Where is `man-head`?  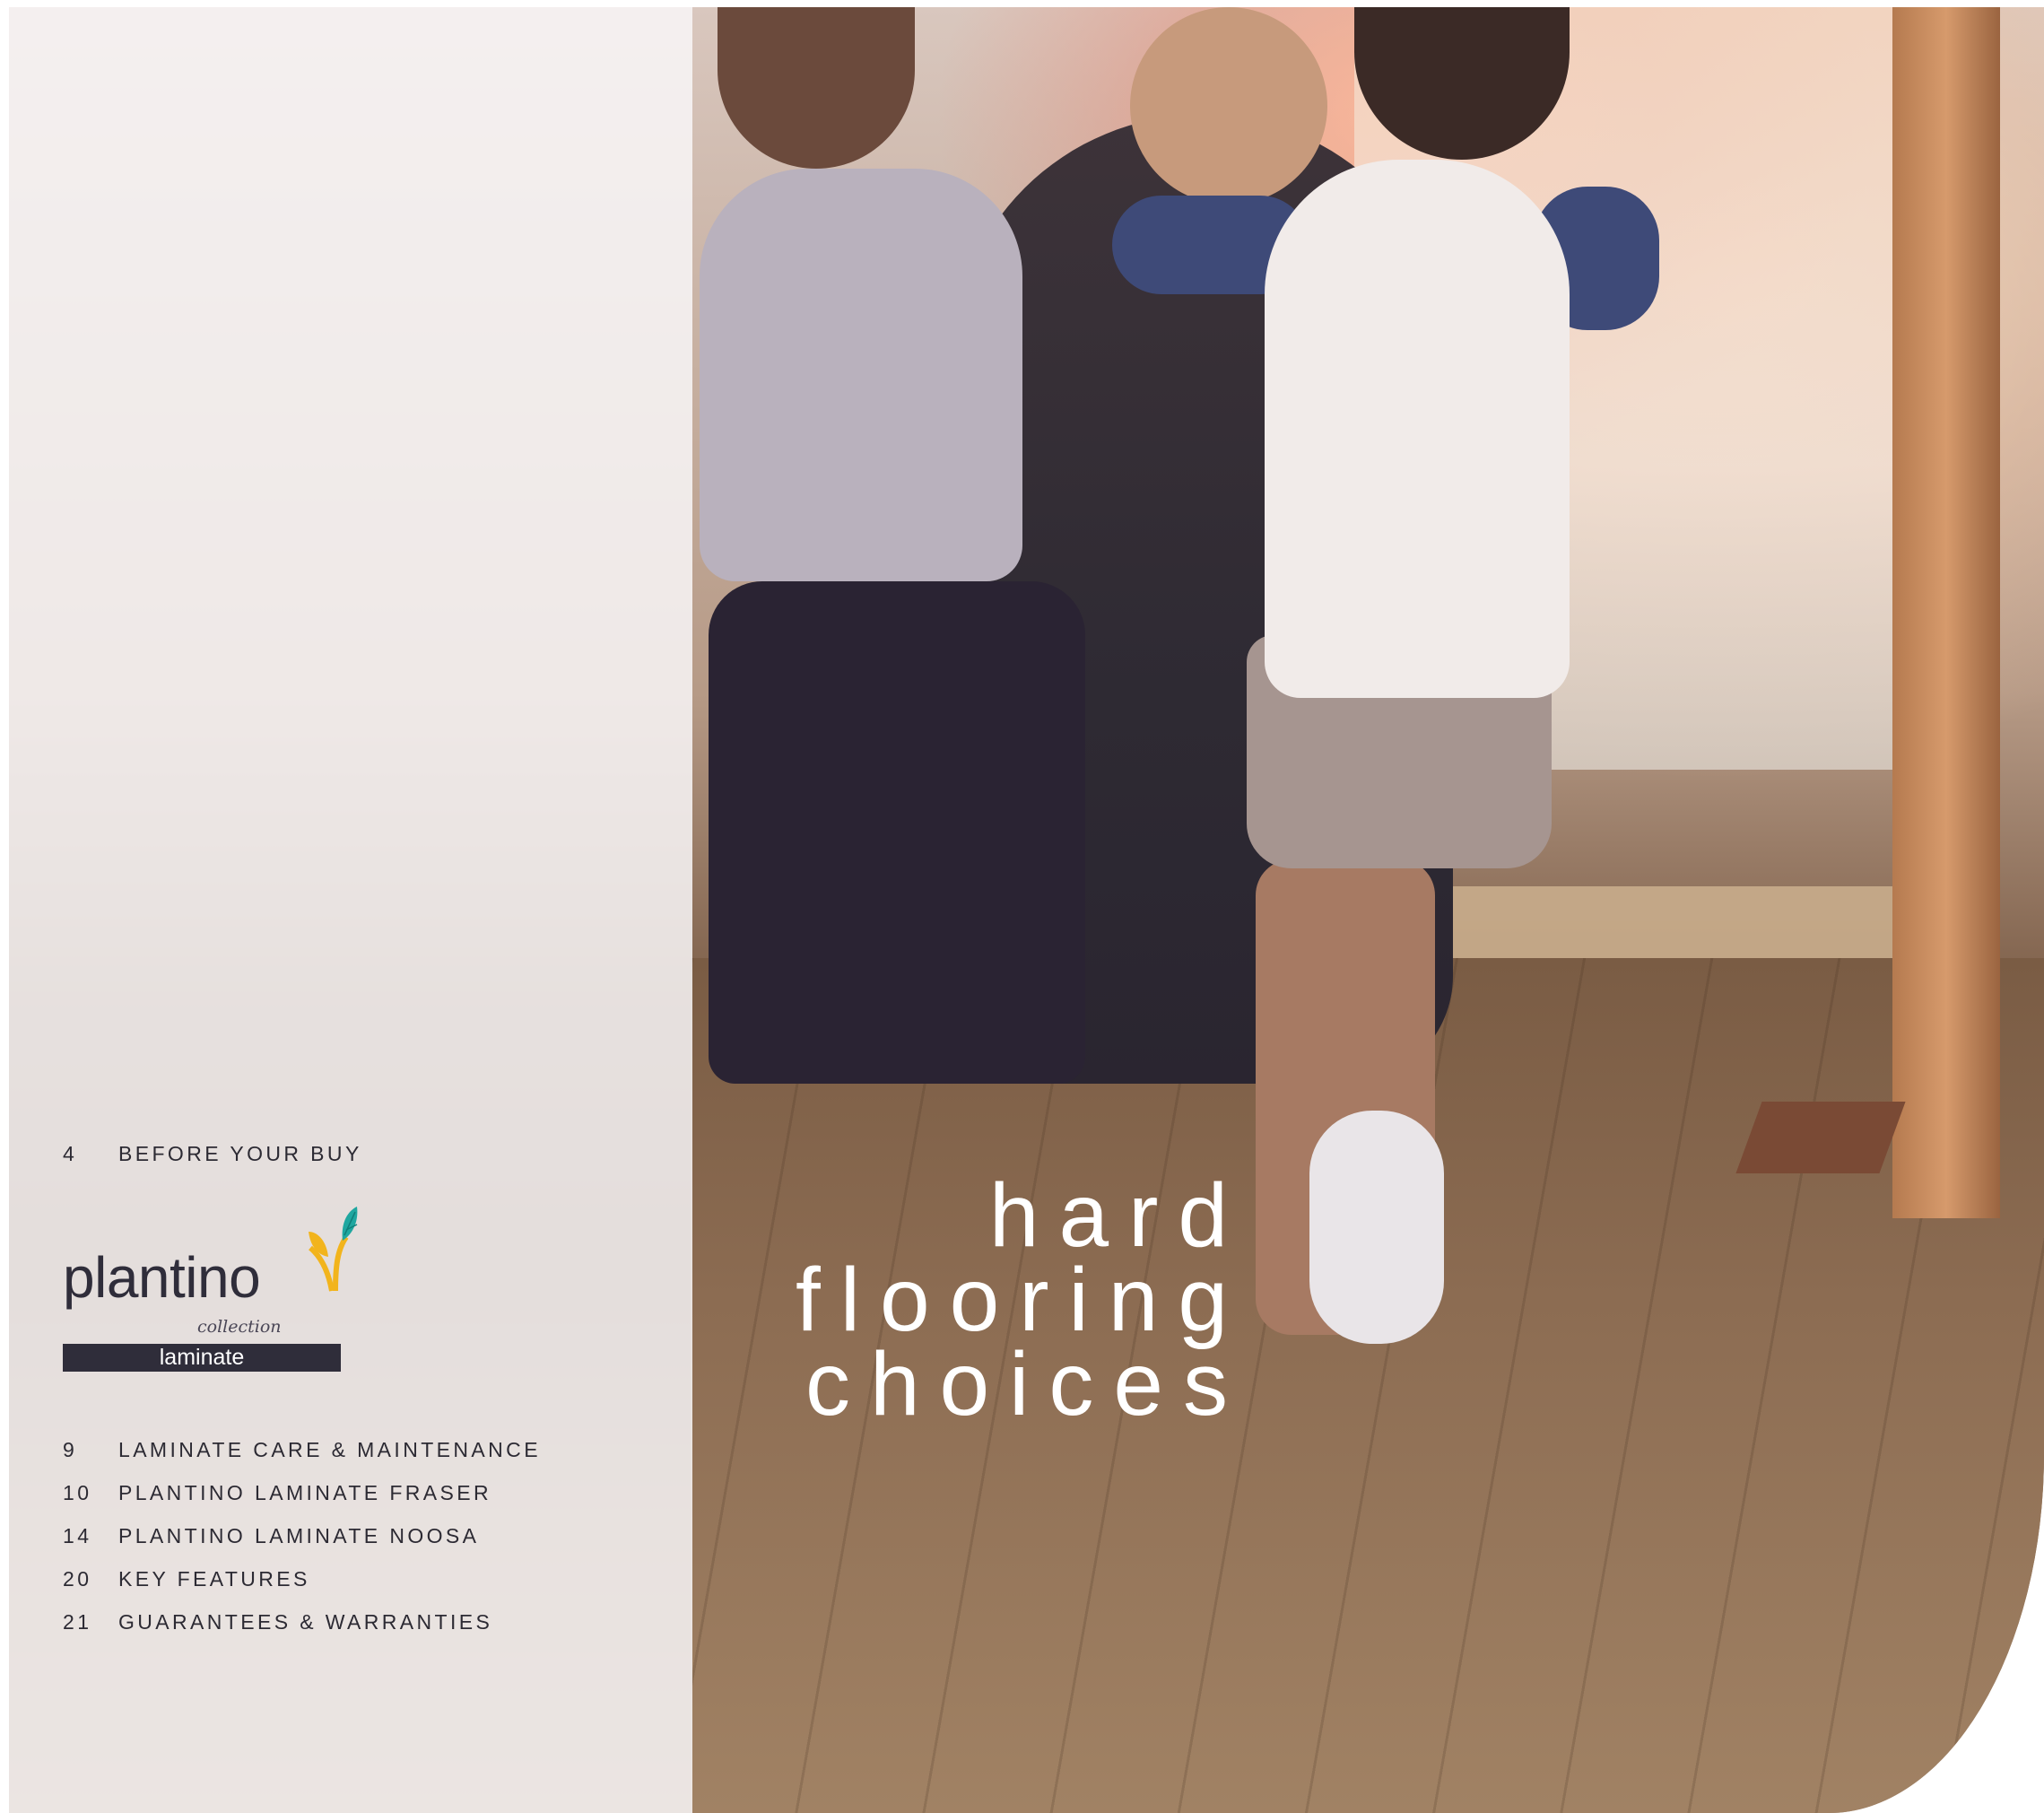 man-head is located at coordinates (1229, 106).